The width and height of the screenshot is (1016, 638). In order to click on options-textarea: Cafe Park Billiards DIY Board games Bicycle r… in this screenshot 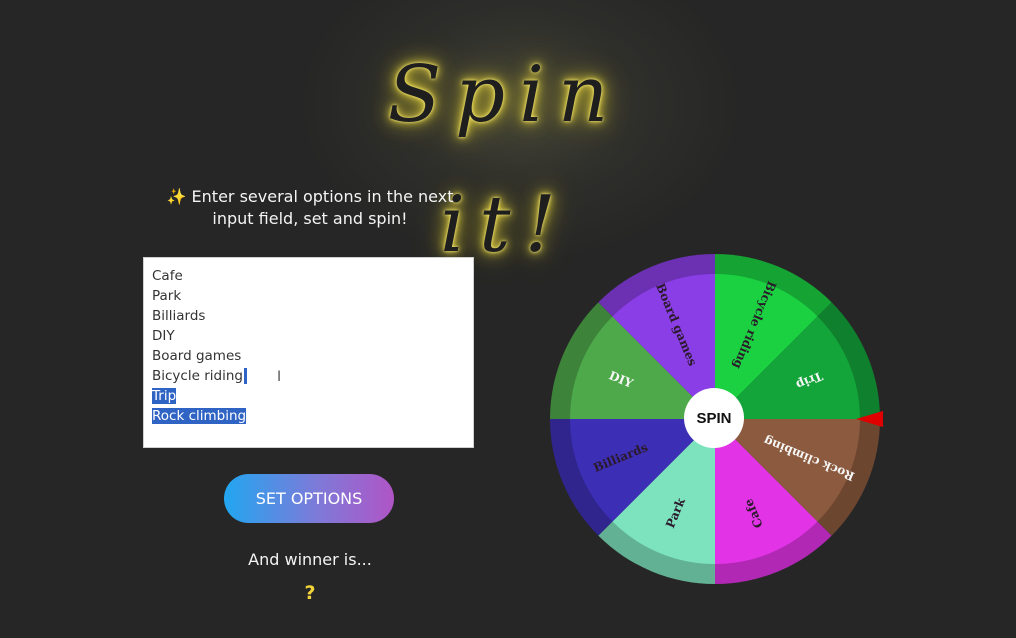, I will do `click(308, 352)`.